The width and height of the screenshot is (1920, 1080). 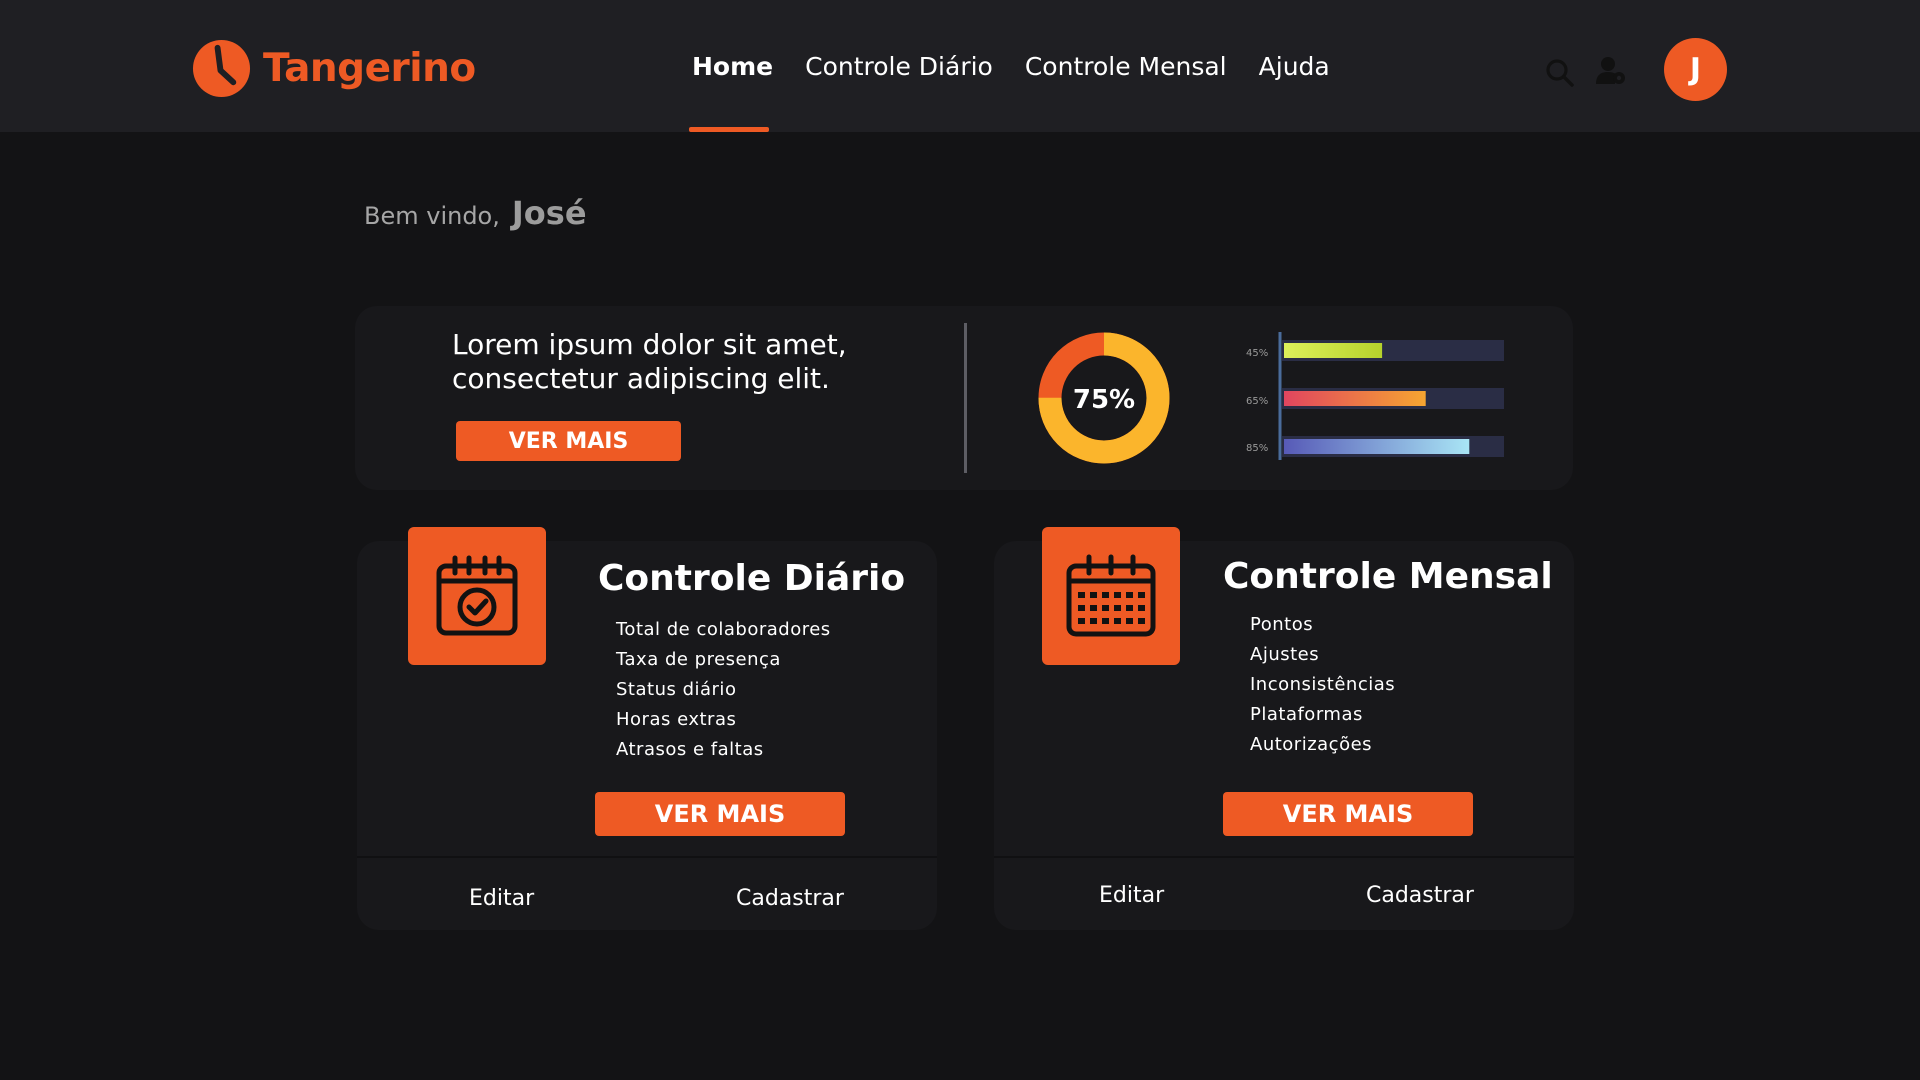 I want to click on calendar-grid-icon, so click(x=1111, y=595).